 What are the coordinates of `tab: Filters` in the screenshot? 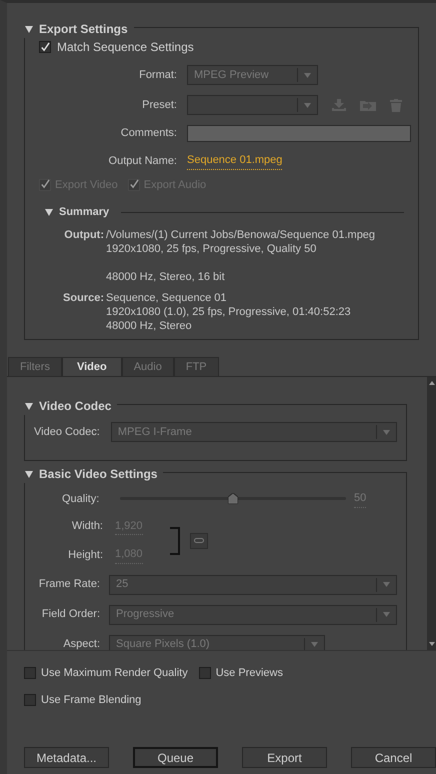 It's located at (35, 366).